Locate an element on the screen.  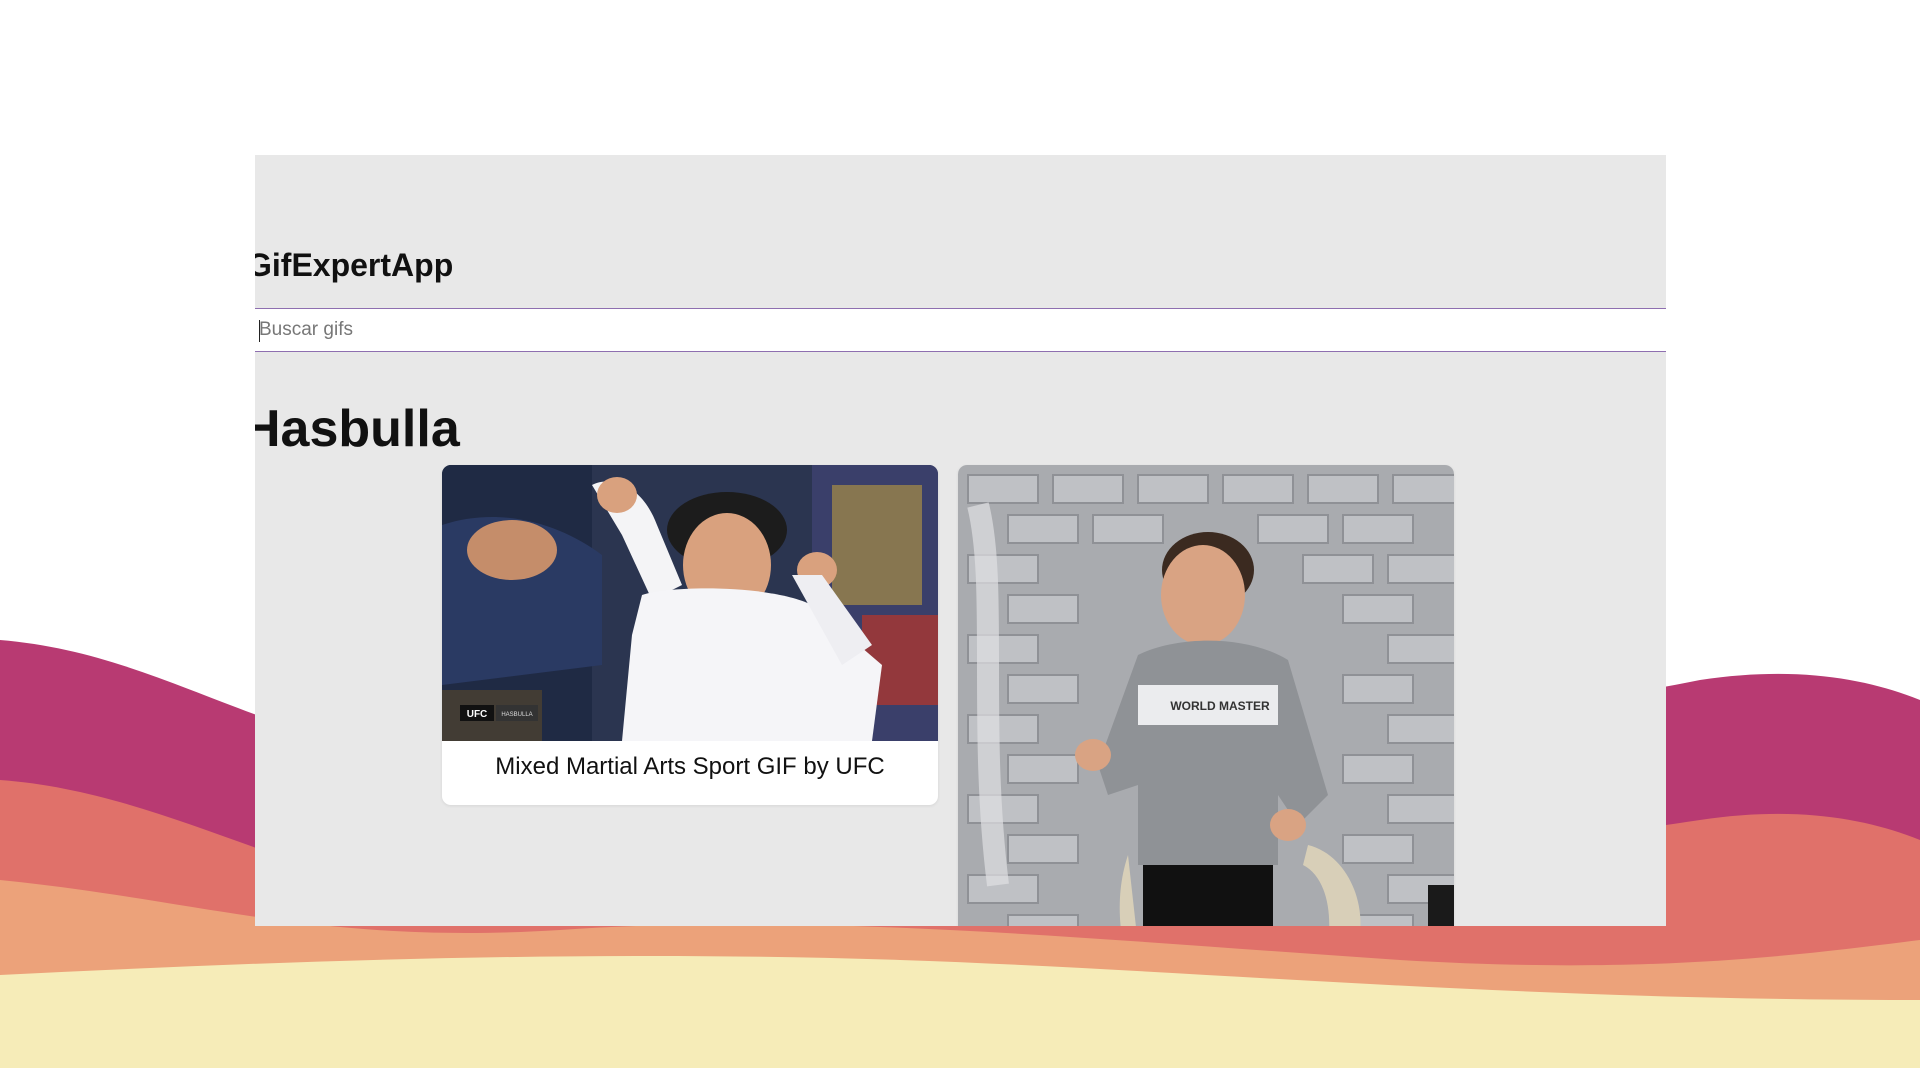
app-title: GifExpertApp is located at coordinates (354, 265).